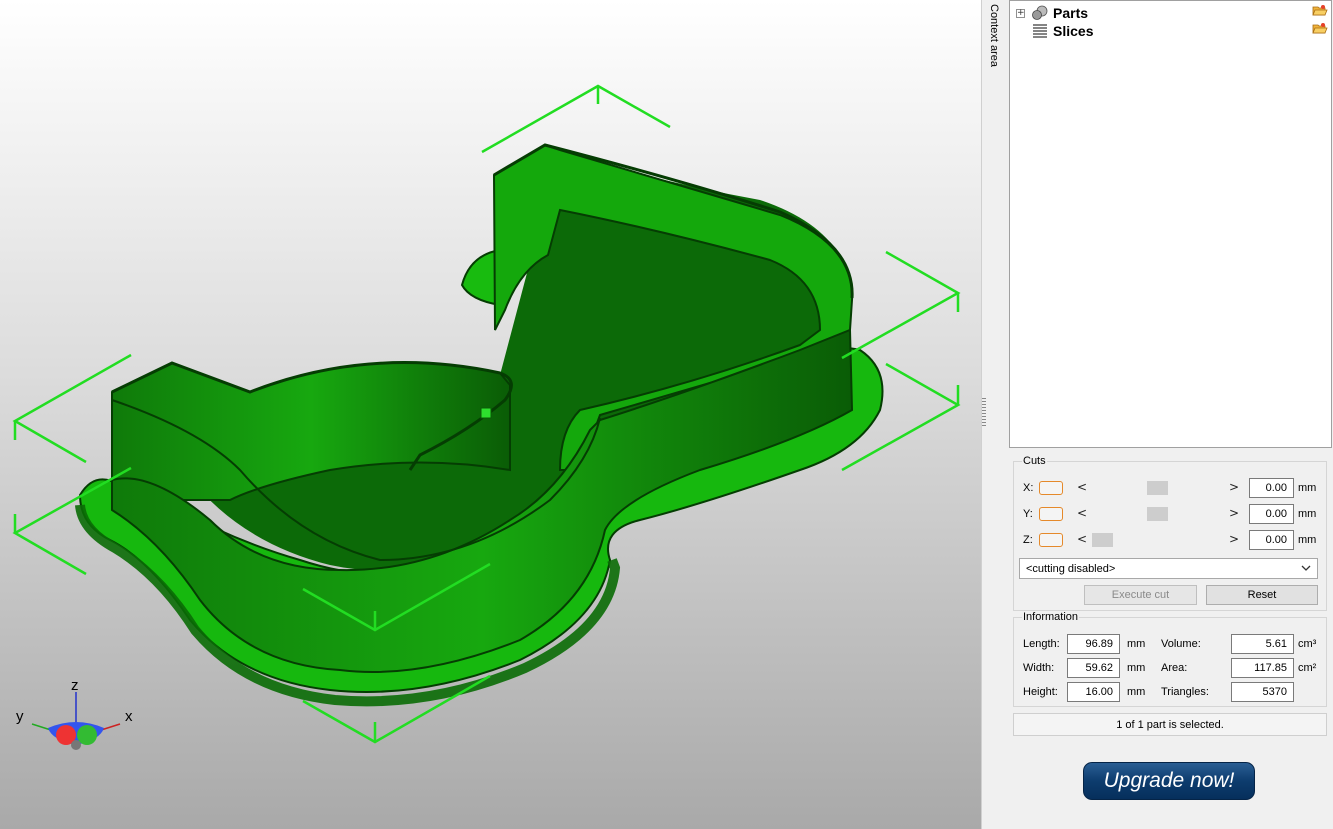  What do you see at coordinates (1271, 540) in the screenshot?
I see `cut-z-value-field: 0.00` at bounding box center [1271, 540].